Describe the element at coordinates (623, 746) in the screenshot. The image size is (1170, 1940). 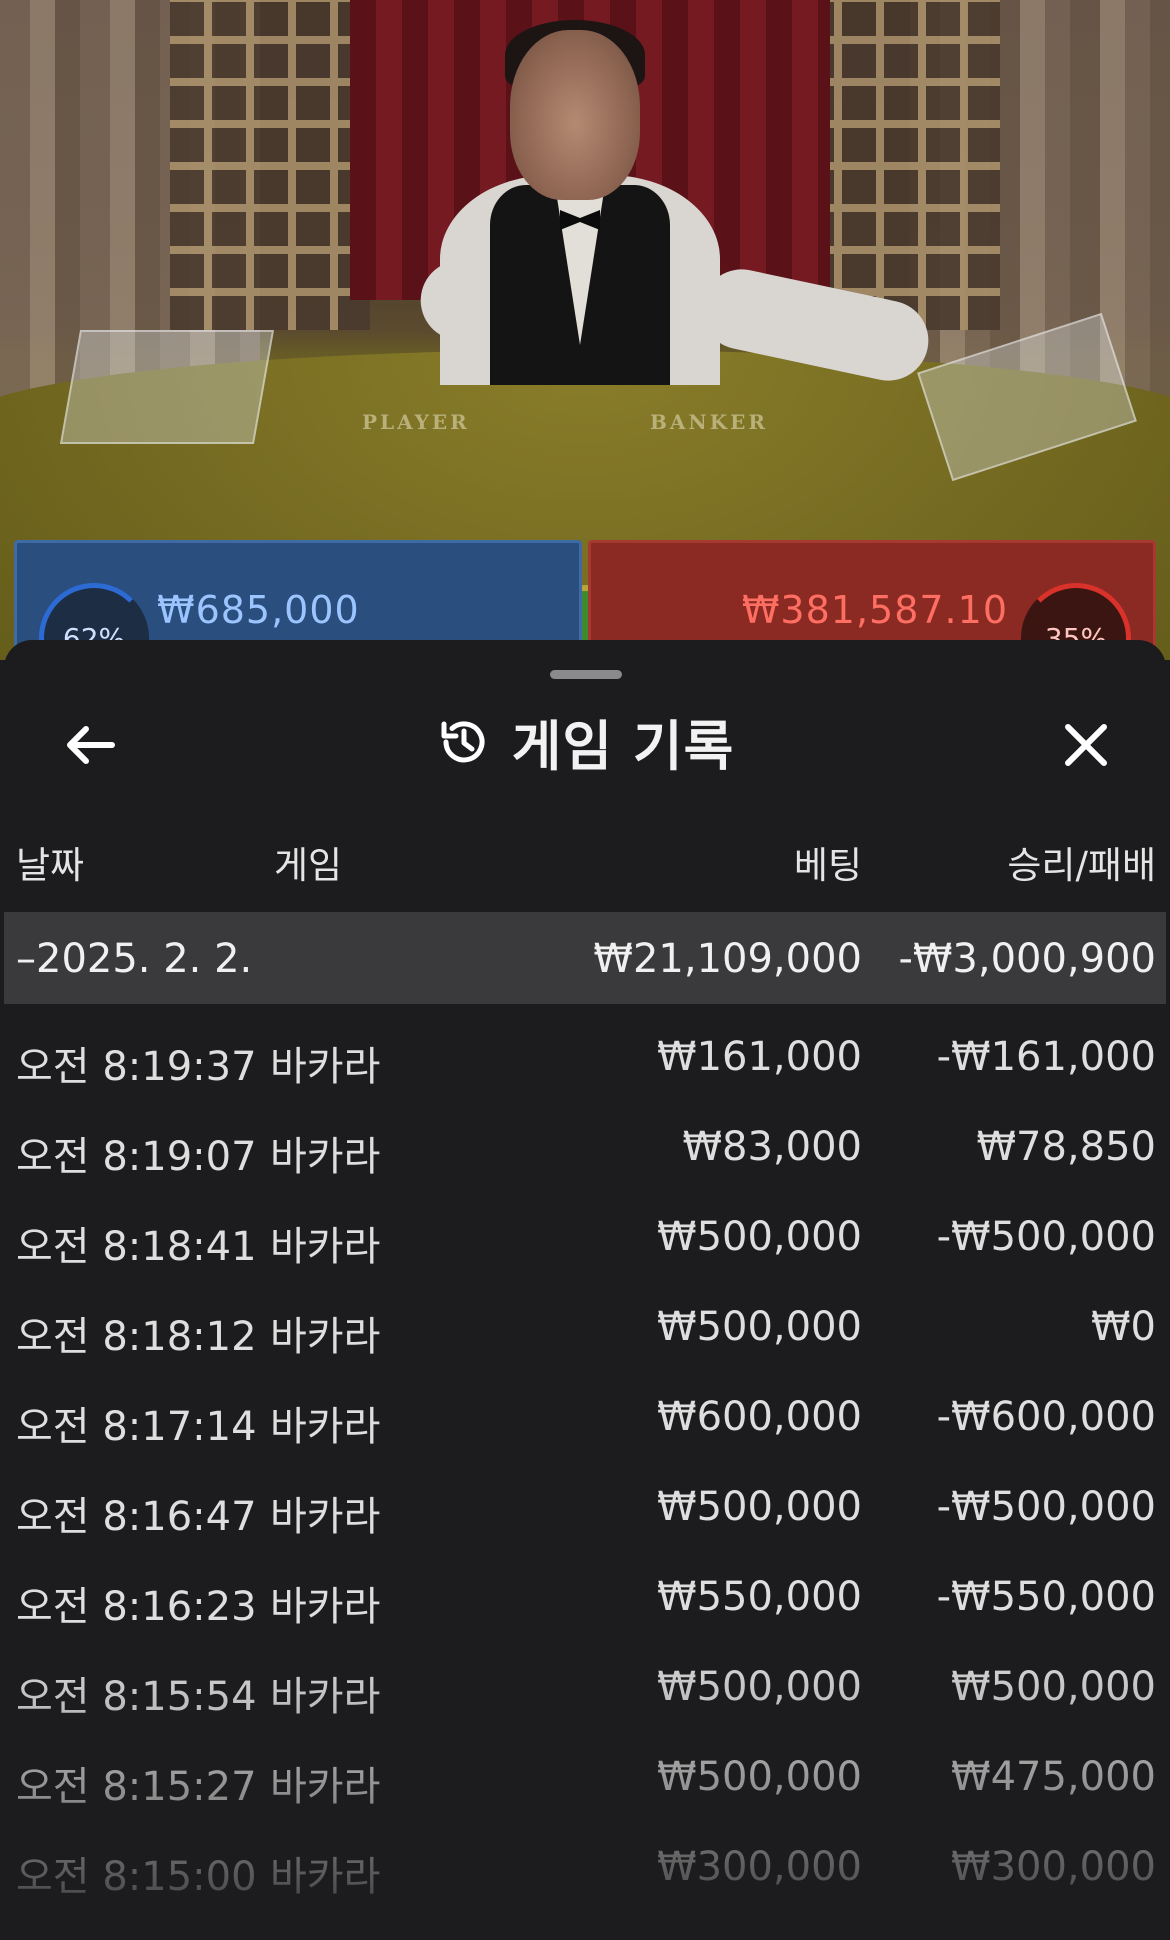
I see `sheet-title: 게임 기록` at that location.